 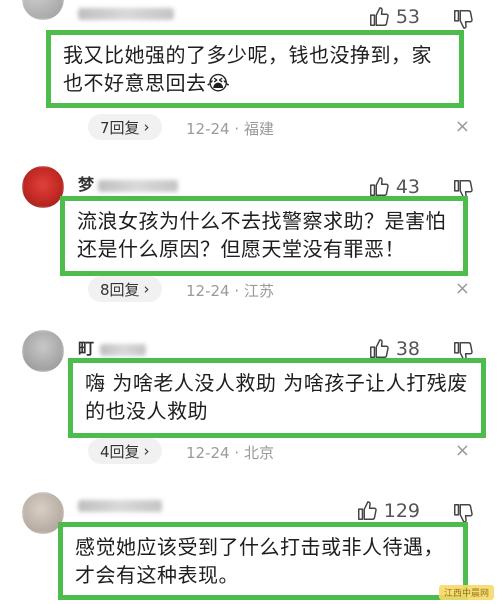 What do you see at coordinates (125, 451) in the screenshot?
I see `reply-count-button: 4回复 ›` at bounding box center [125, 451].